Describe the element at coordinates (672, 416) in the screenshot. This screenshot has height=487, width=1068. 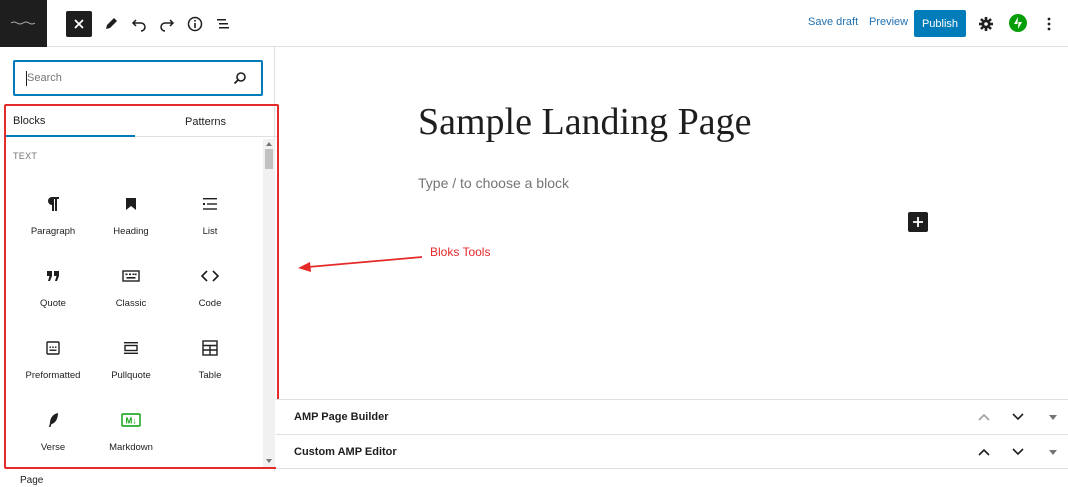
I see `metabox-amp-page-builder: AMP Page Builder` at that location.